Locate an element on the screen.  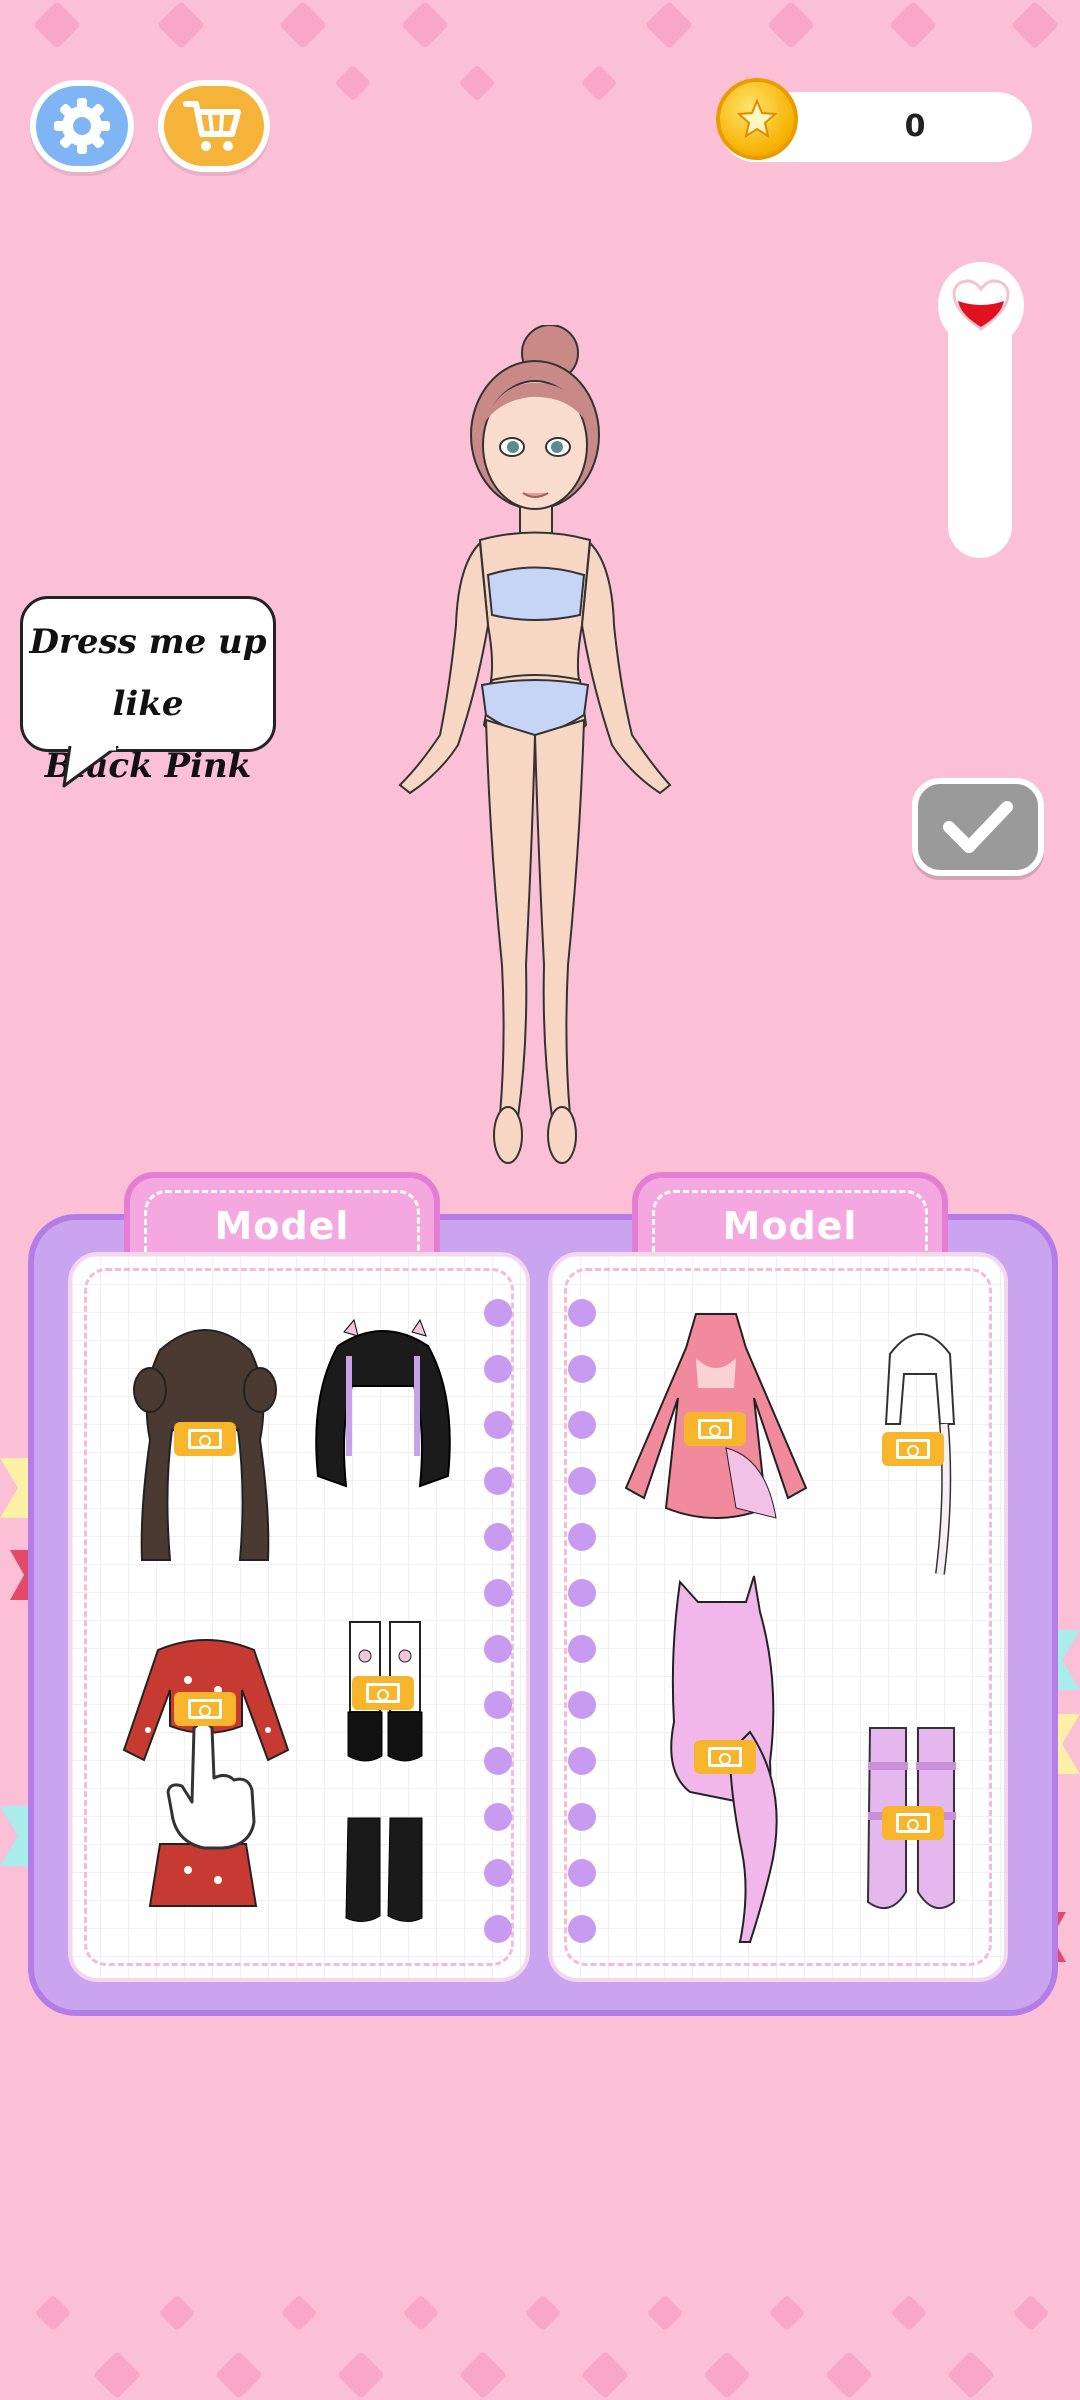
check-icon is located at coordinates (978, 827).